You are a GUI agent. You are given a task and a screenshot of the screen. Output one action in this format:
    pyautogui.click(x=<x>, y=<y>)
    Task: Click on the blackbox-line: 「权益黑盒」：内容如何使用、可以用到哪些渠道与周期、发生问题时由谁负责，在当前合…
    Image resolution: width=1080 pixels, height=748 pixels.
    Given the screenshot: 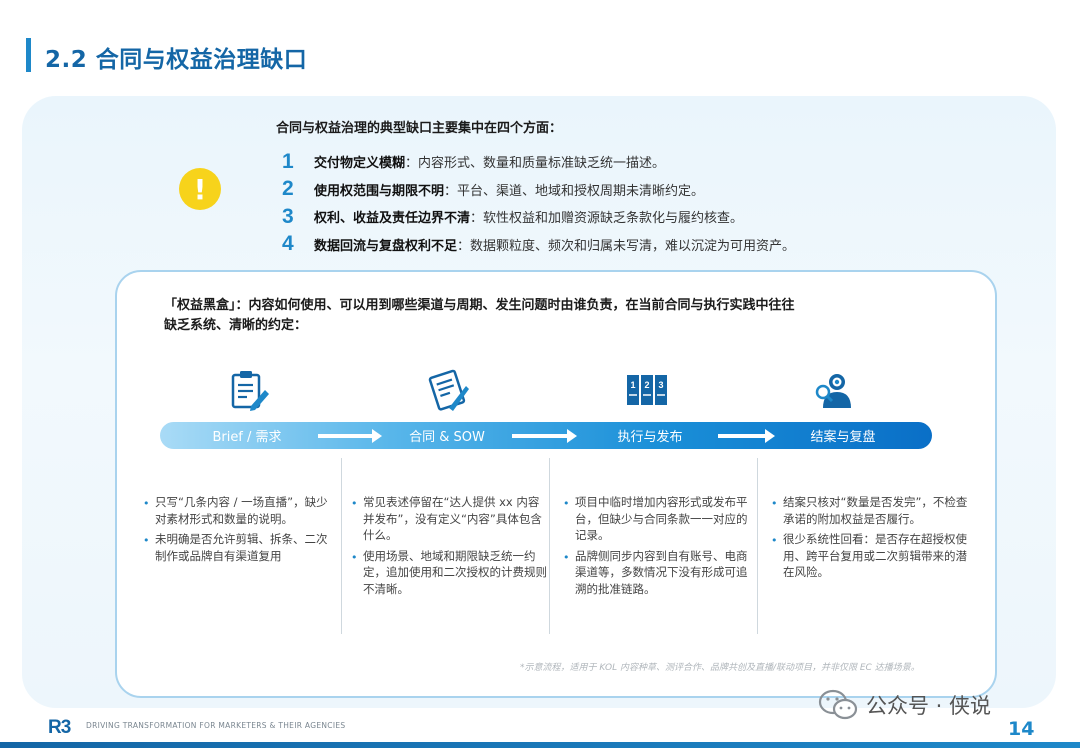 What is the action you would take?
    pyautogui.click(x=479, y=305)
    